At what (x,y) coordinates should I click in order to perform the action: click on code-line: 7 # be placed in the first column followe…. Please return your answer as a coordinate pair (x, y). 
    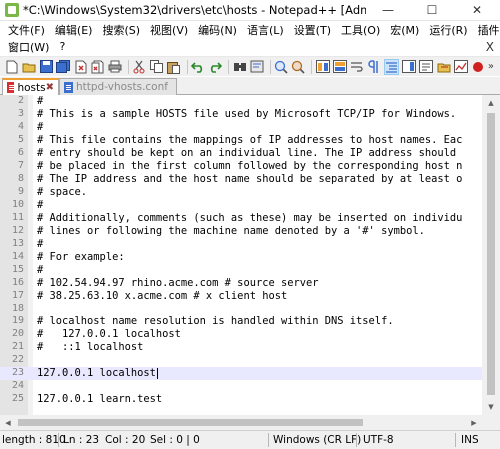
    Looking at the image, I should click on (241, 166).